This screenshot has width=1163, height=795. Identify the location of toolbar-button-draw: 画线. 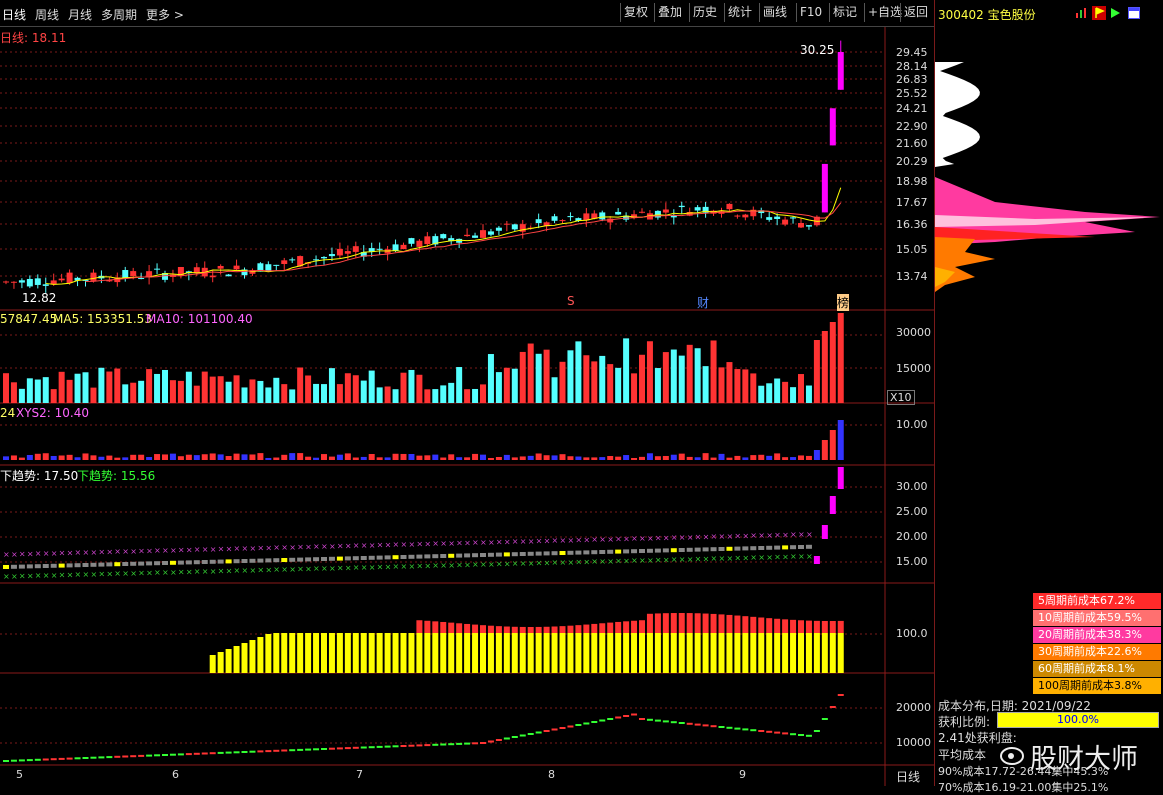
(774, 12).